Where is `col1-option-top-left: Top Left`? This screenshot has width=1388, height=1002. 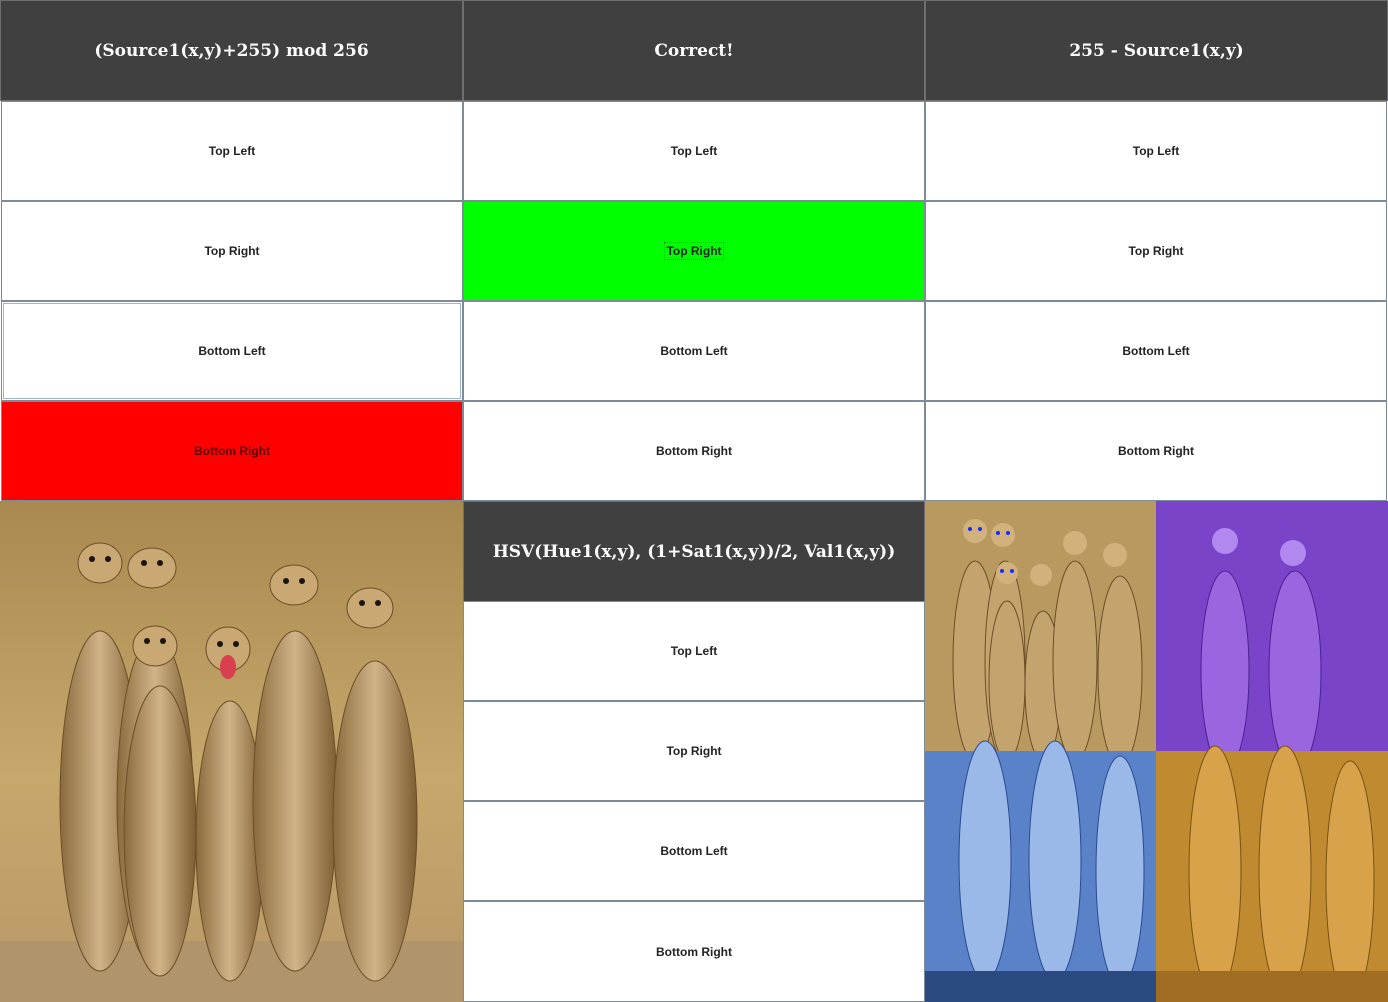 col1-option-top-left: Top Left is located at coordinates (232, 151).